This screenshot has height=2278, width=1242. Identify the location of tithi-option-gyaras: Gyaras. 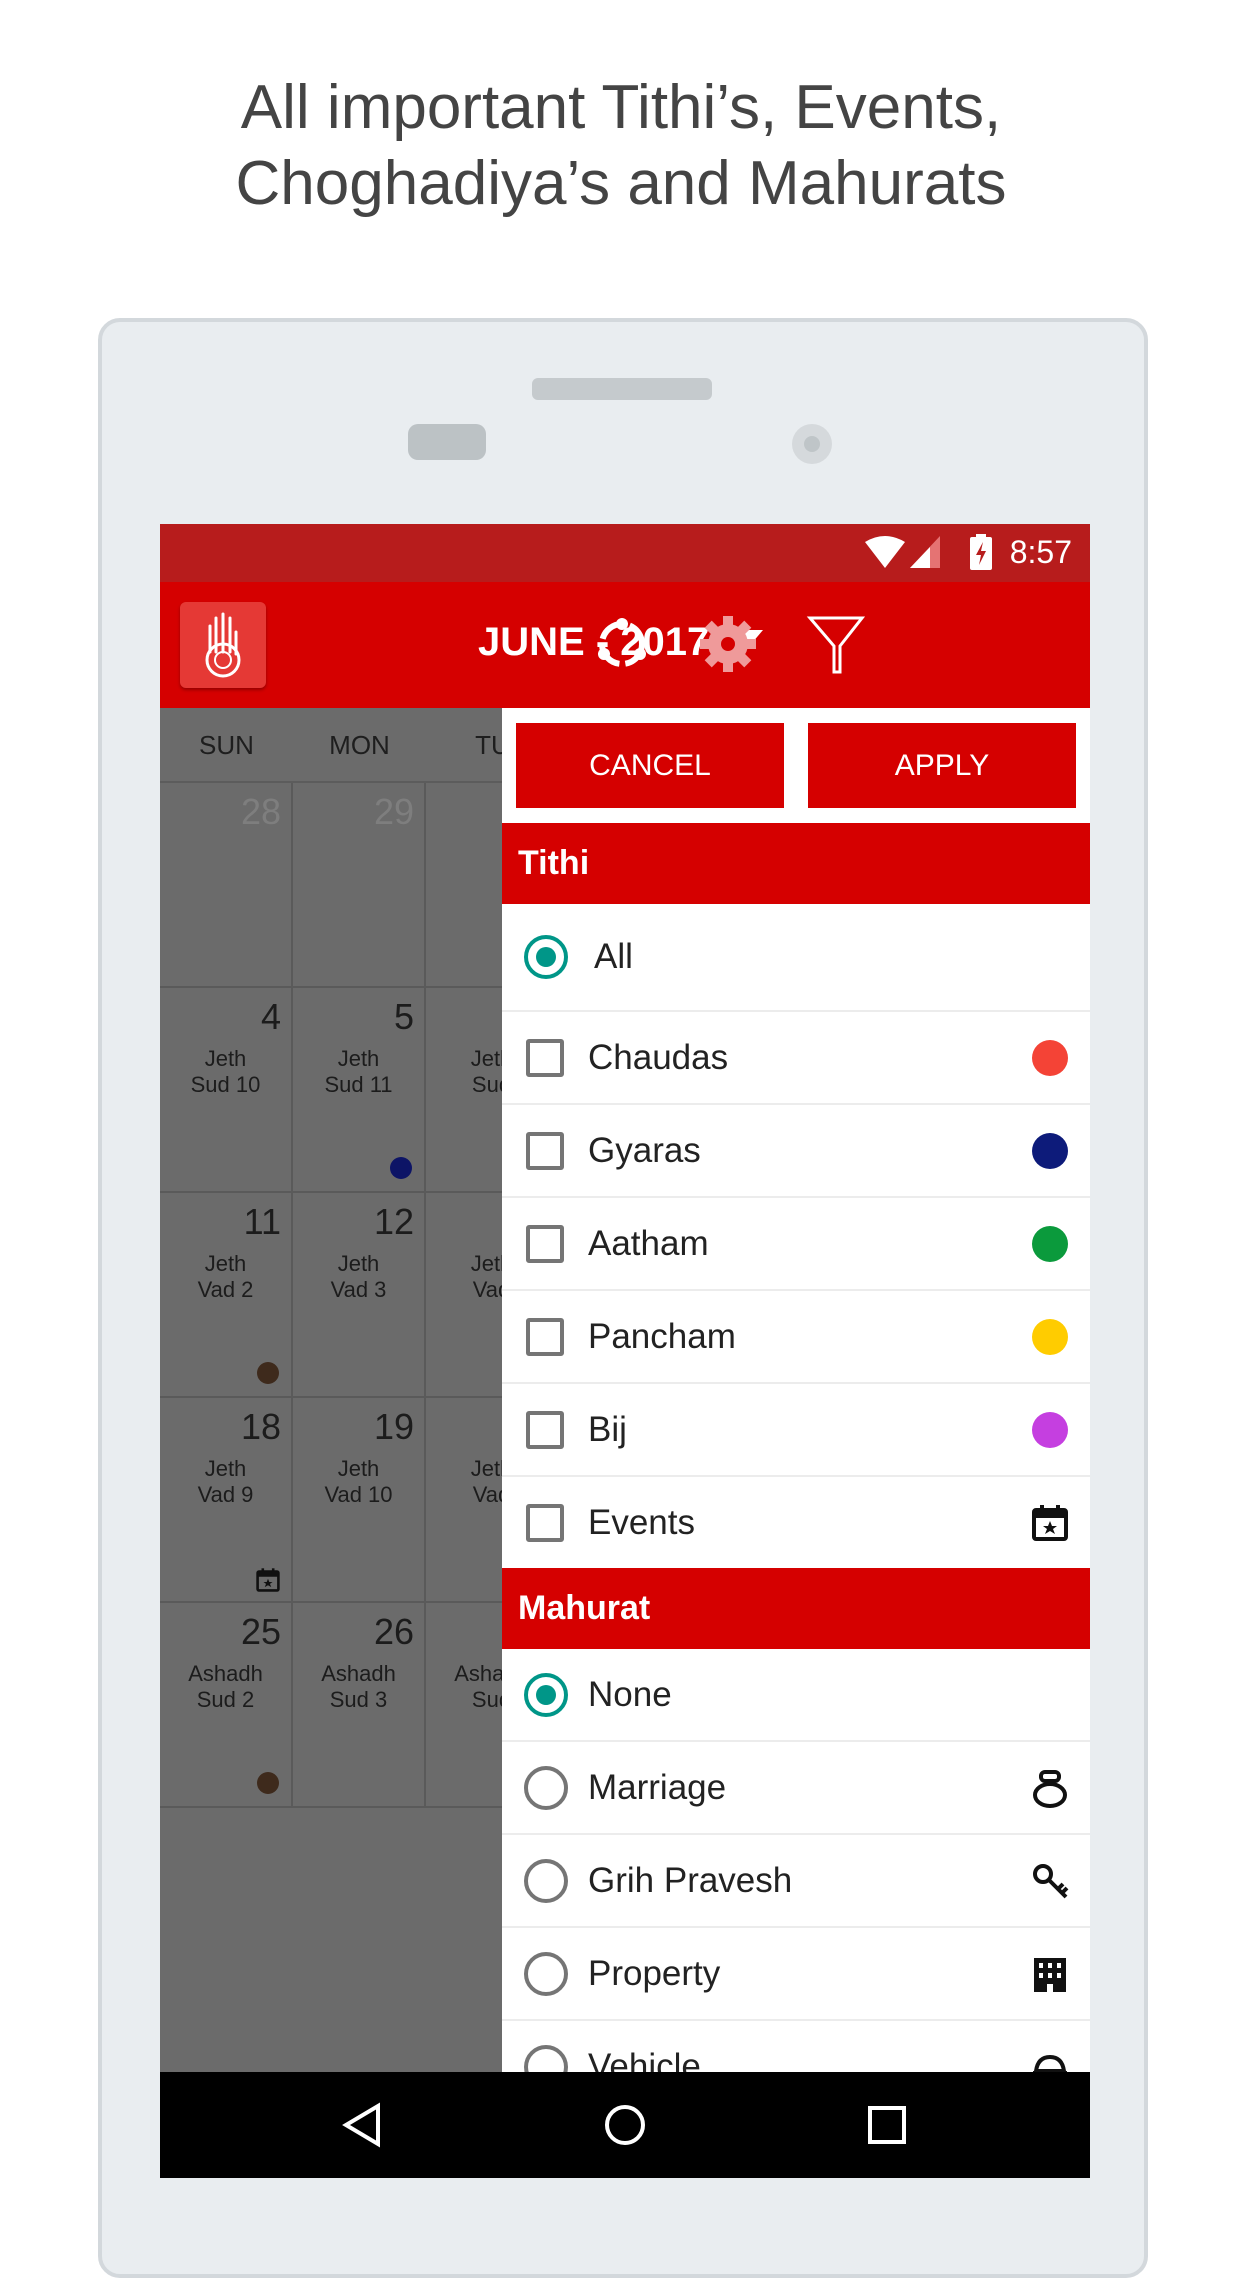
(796, 1151).